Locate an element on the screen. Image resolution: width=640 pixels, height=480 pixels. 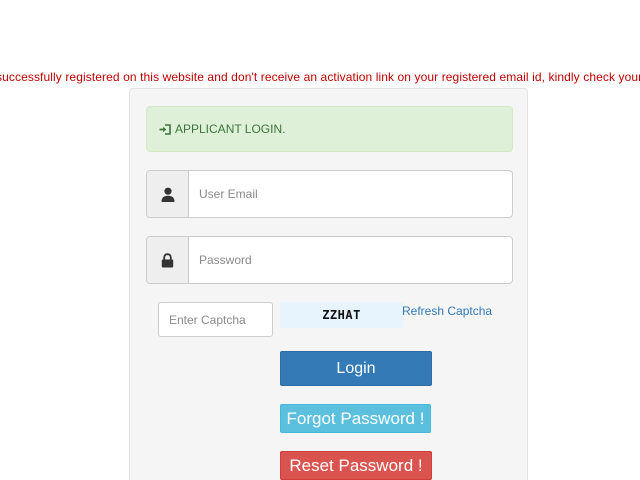
forgot-password-button: Forgot Password ! is located at coordinates (355, 418).